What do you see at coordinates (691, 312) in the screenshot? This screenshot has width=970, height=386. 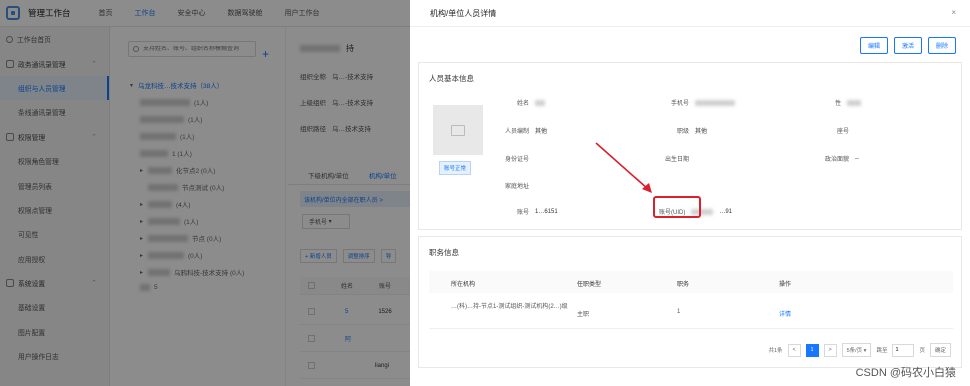 I see `job-table-row: …(科)…持-节点1-测试组织-测试机构(2…)级 主职 1 详情` at bounding box center [691, 312].